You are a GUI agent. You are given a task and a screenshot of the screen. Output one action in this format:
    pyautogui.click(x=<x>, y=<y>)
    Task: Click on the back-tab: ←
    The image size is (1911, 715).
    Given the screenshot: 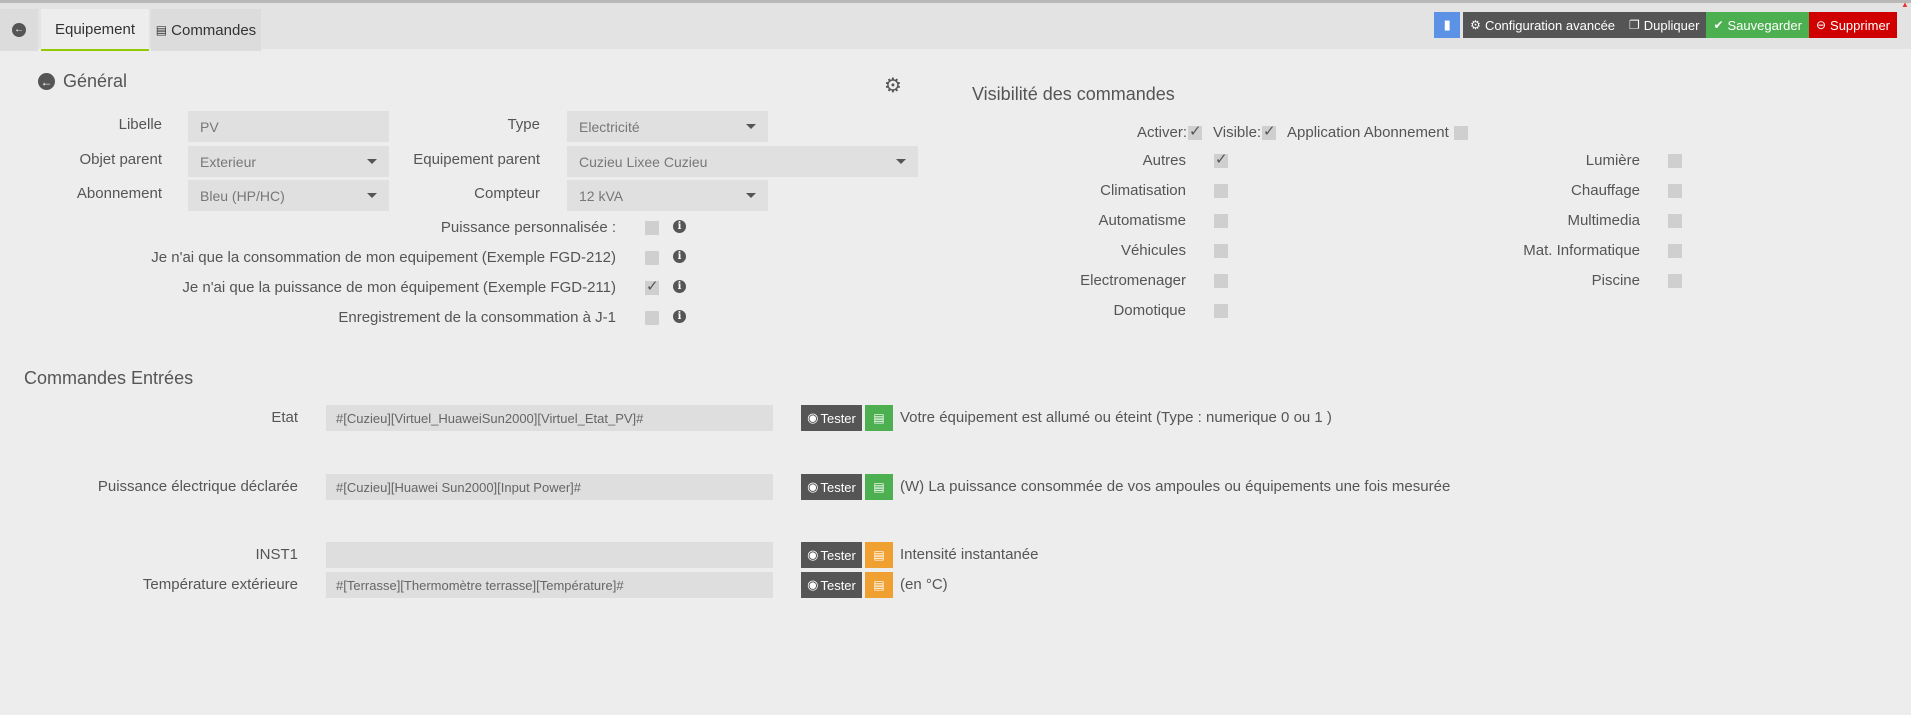 What is the action you would take?
    pyautogui.click(x=19, y=30)
    